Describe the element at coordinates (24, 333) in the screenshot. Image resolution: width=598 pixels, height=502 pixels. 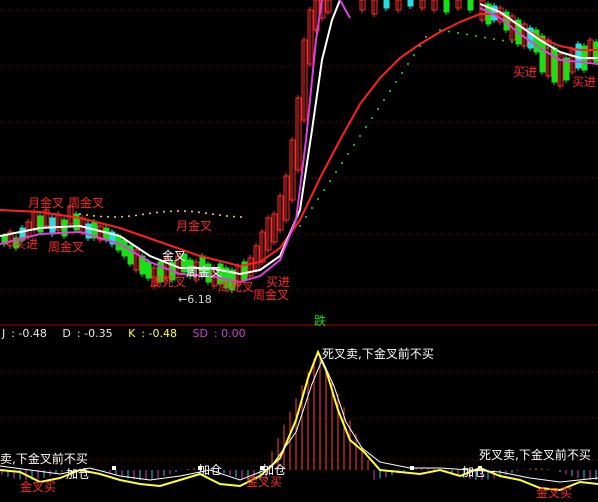
I see `readout-j: J: -0.48` at that location.